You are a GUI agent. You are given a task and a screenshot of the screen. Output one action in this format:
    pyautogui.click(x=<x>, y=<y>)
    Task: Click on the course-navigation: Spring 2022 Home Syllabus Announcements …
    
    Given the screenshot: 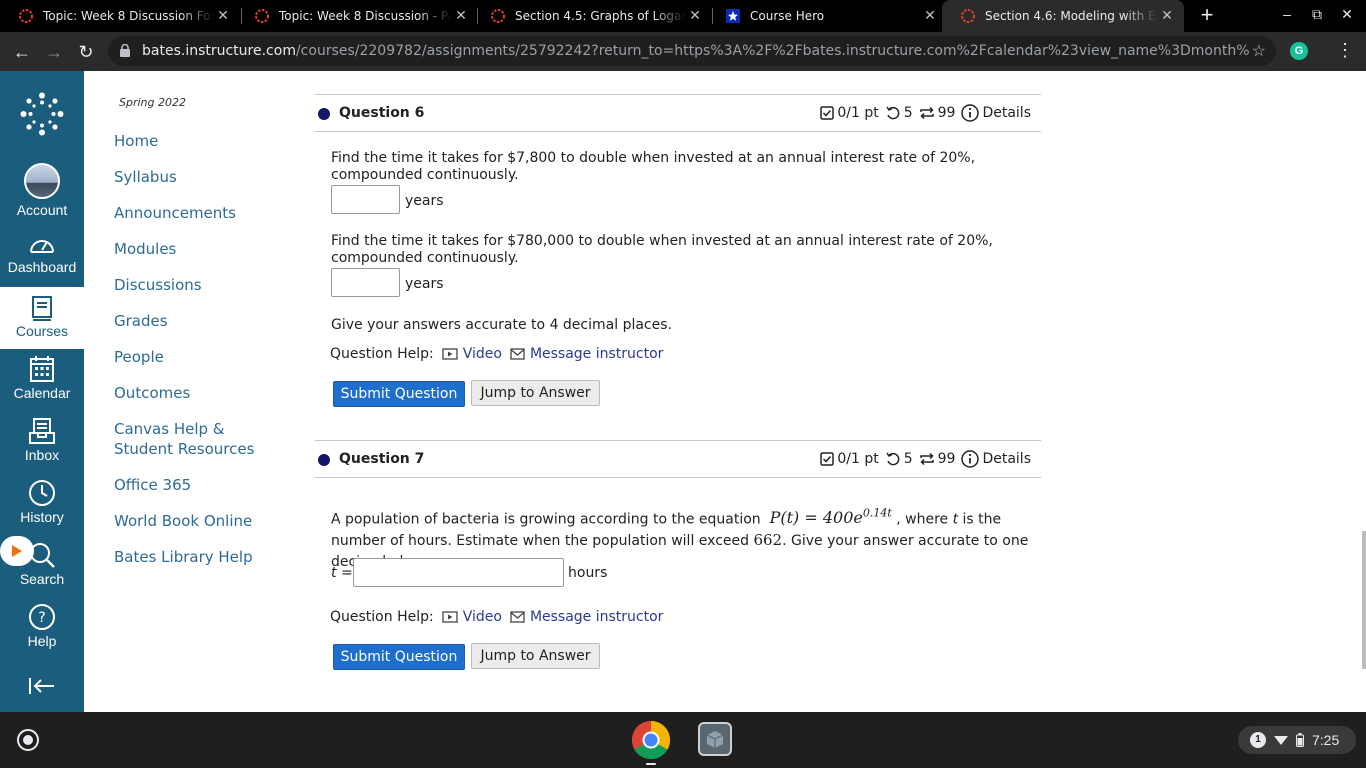 What is the action you would take?
    pyautogui.click(x=199, y=391)
    